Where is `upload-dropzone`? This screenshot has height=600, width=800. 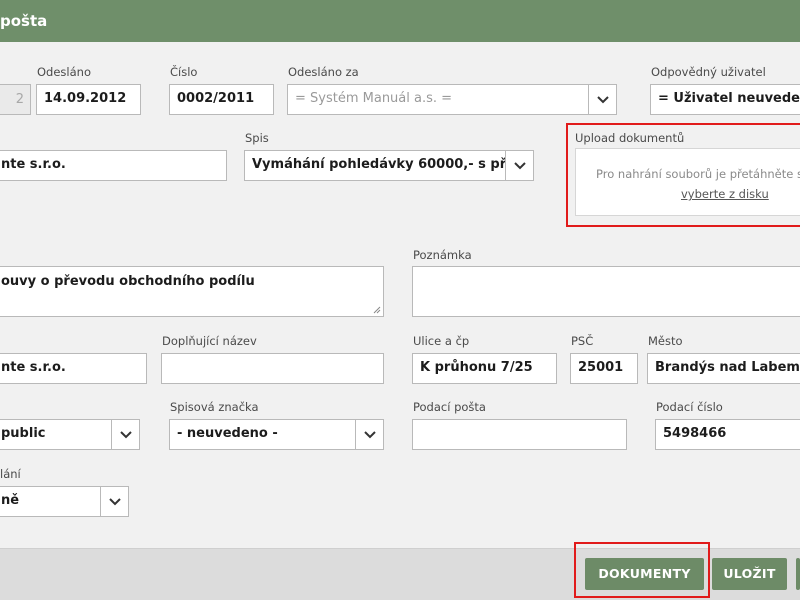
upload-dropzone is located at coordinates (687, 182).